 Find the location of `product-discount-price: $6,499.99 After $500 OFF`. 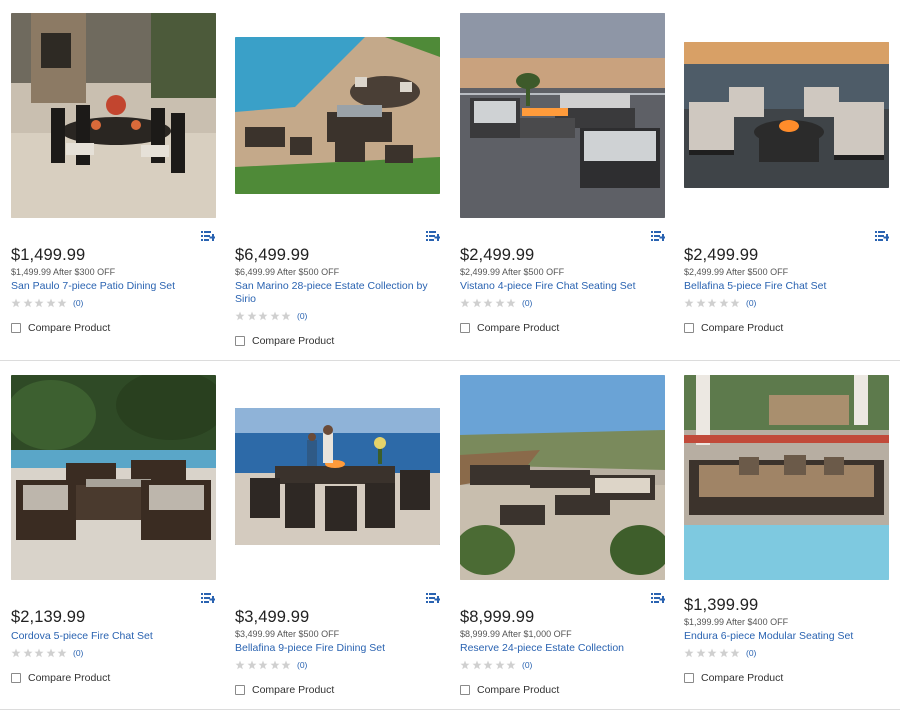

product-discount-price: $6,499.99 After $500 OFF is located at coordinates (287, 272).